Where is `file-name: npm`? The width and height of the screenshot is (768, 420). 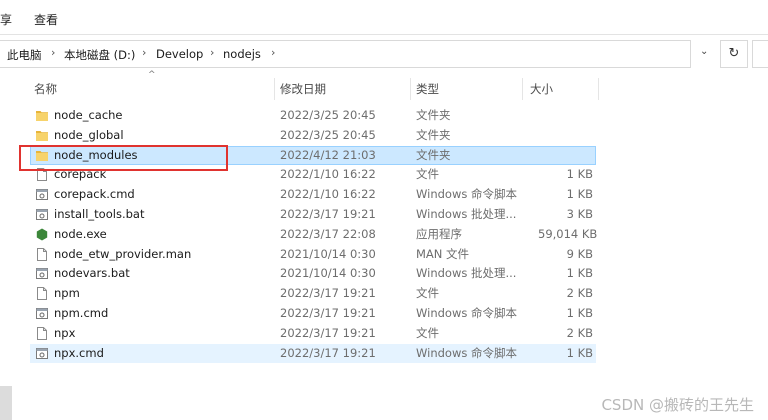 file-name: npm is located at coordinates (67, 293).